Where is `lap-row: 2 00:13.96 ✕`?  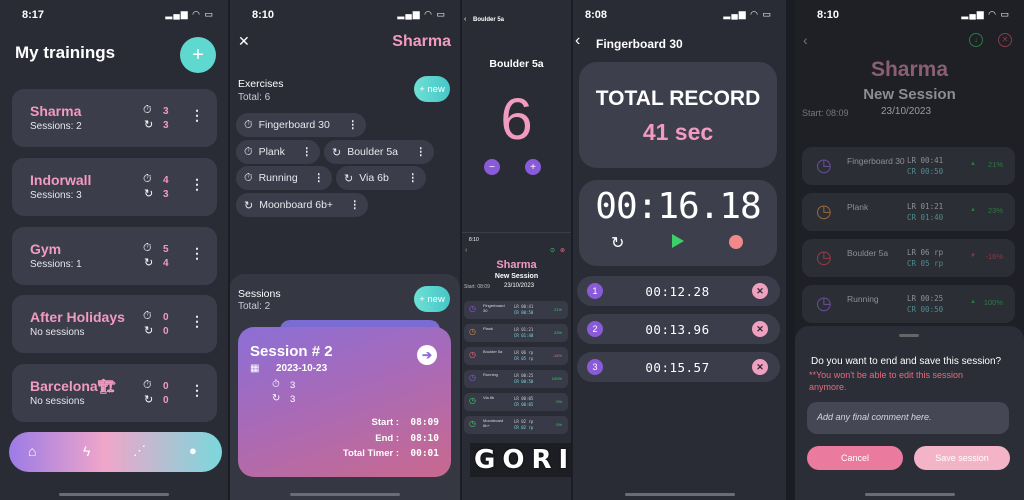 lap-row: 2 00:13.96 ✕ is located at coordinates (678, 329).